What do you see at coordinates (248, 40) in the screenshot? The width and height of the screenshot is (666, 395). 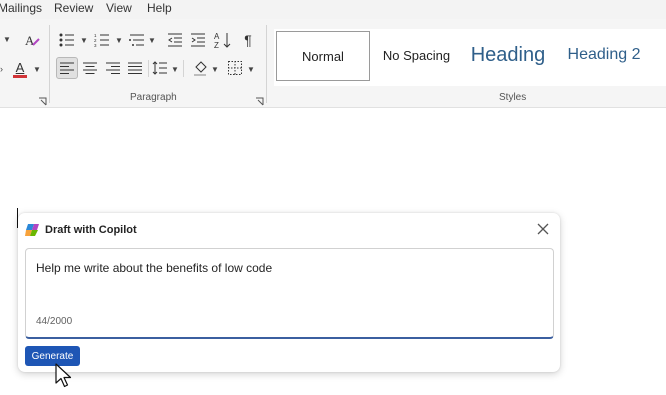 I see `show-formatting-marks-icon: ¶` at bounding box center [248, 40].